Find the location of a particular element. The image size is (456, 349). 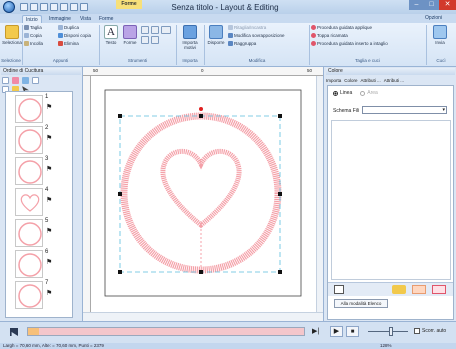

radio-line: Linea is located at coordinates (342, 93).